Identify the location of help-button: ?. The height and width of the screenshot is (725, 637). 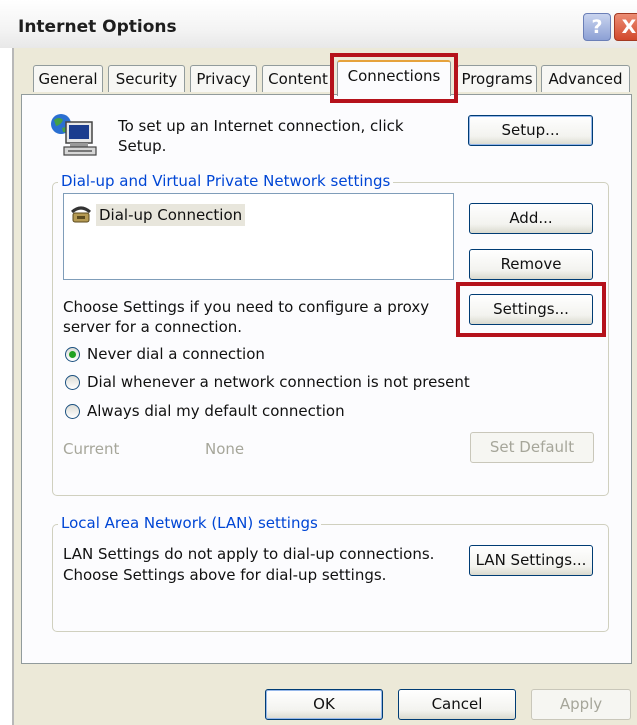
(597, 27).